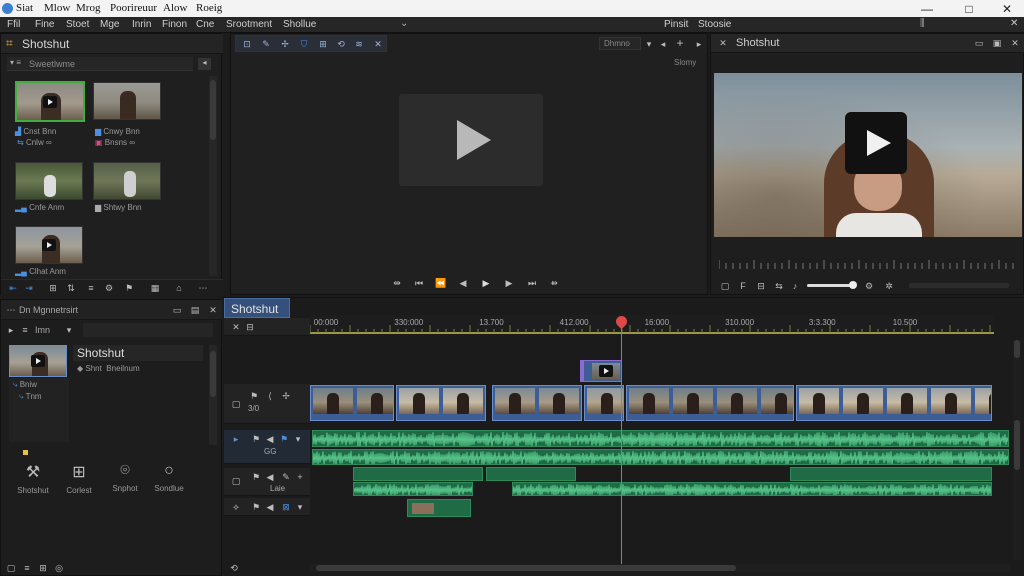  Describe the element at coordinates (77, 24) in the screenshot. I see `menu-item: Stoet` at that location.